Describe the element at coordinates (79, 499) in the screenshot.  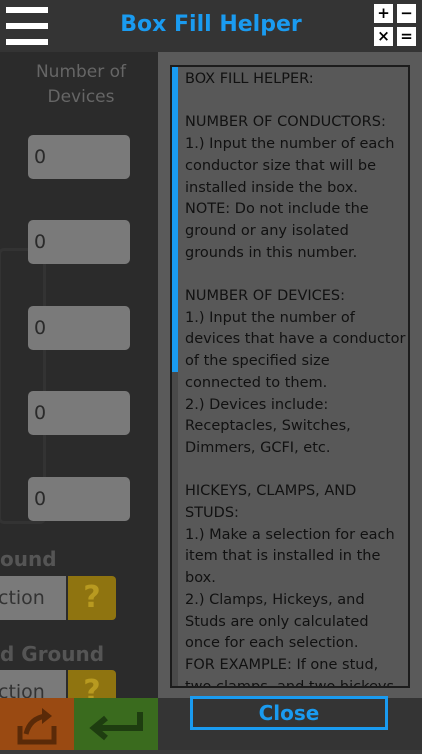
I see `devices-input-5: 0` at that location.